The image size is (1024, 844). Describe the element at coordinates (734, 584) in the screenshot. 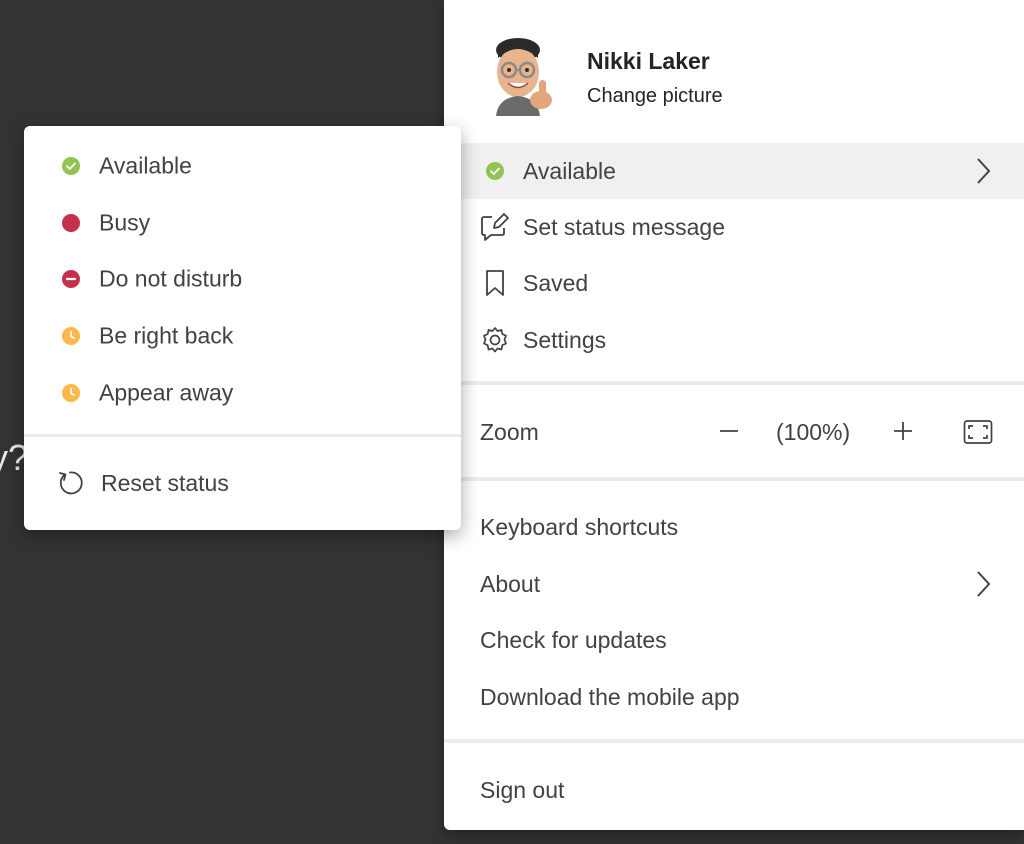

I see `about-item: About` at that location.